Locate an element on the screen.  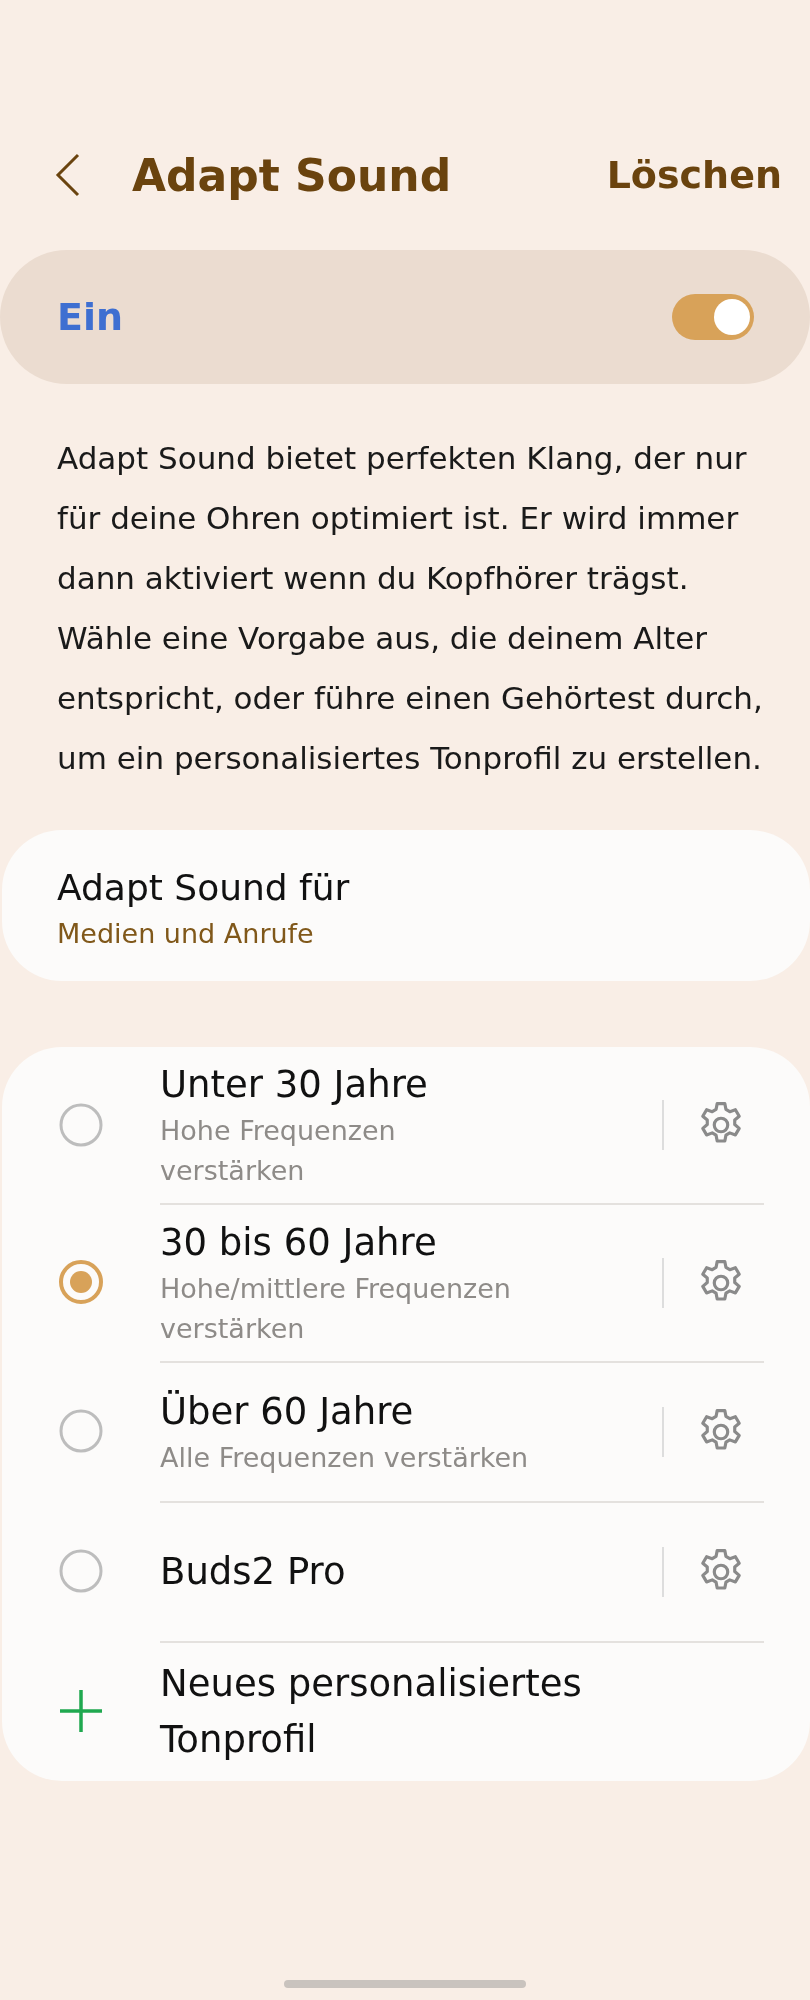
add-icon is located at coordinates (81, 1711).